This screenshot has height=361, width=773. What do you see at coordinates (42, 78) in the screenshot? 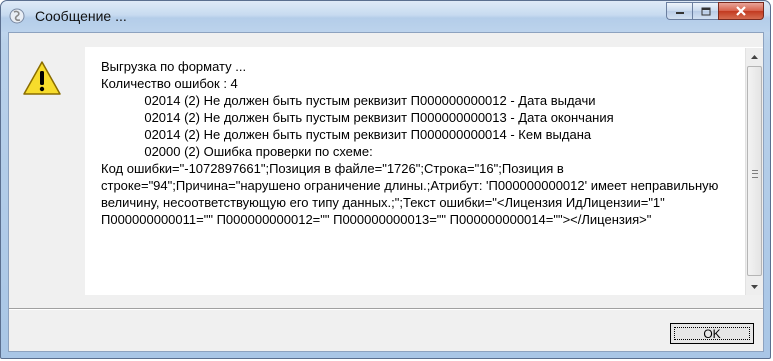
I see `warning-icon` at bounding box center [42, 78].